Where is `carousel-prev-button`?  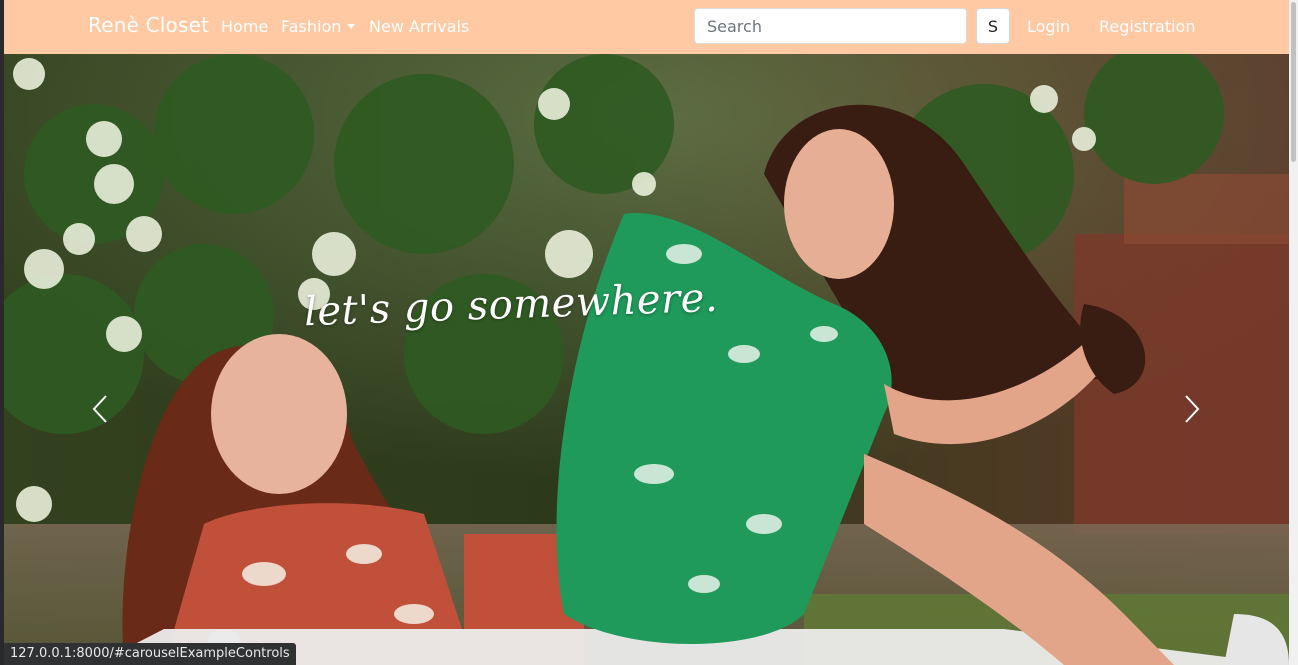
carousel-prev-button is located at coordinates (100, 409).